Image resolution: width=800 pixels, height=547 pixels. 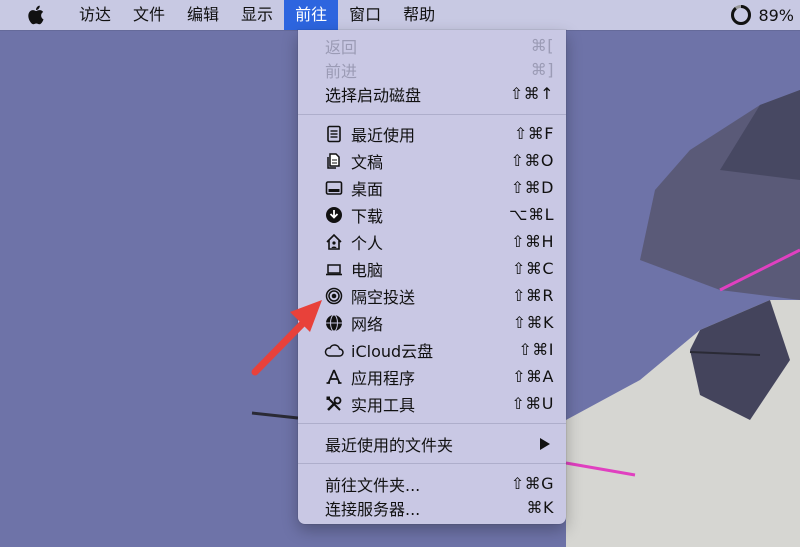 What do you see at coordinates (383, 378) in the screenshot?
I see `menu-item-label: 应用程序` at bounding box center [383, 378].